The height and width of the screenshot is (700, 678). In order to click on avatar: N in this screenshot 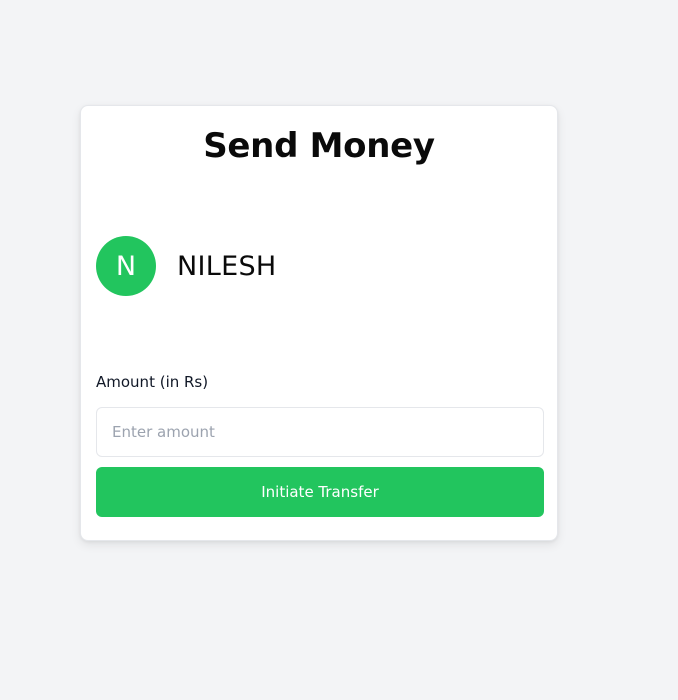, I will do `click(126, 266)`.